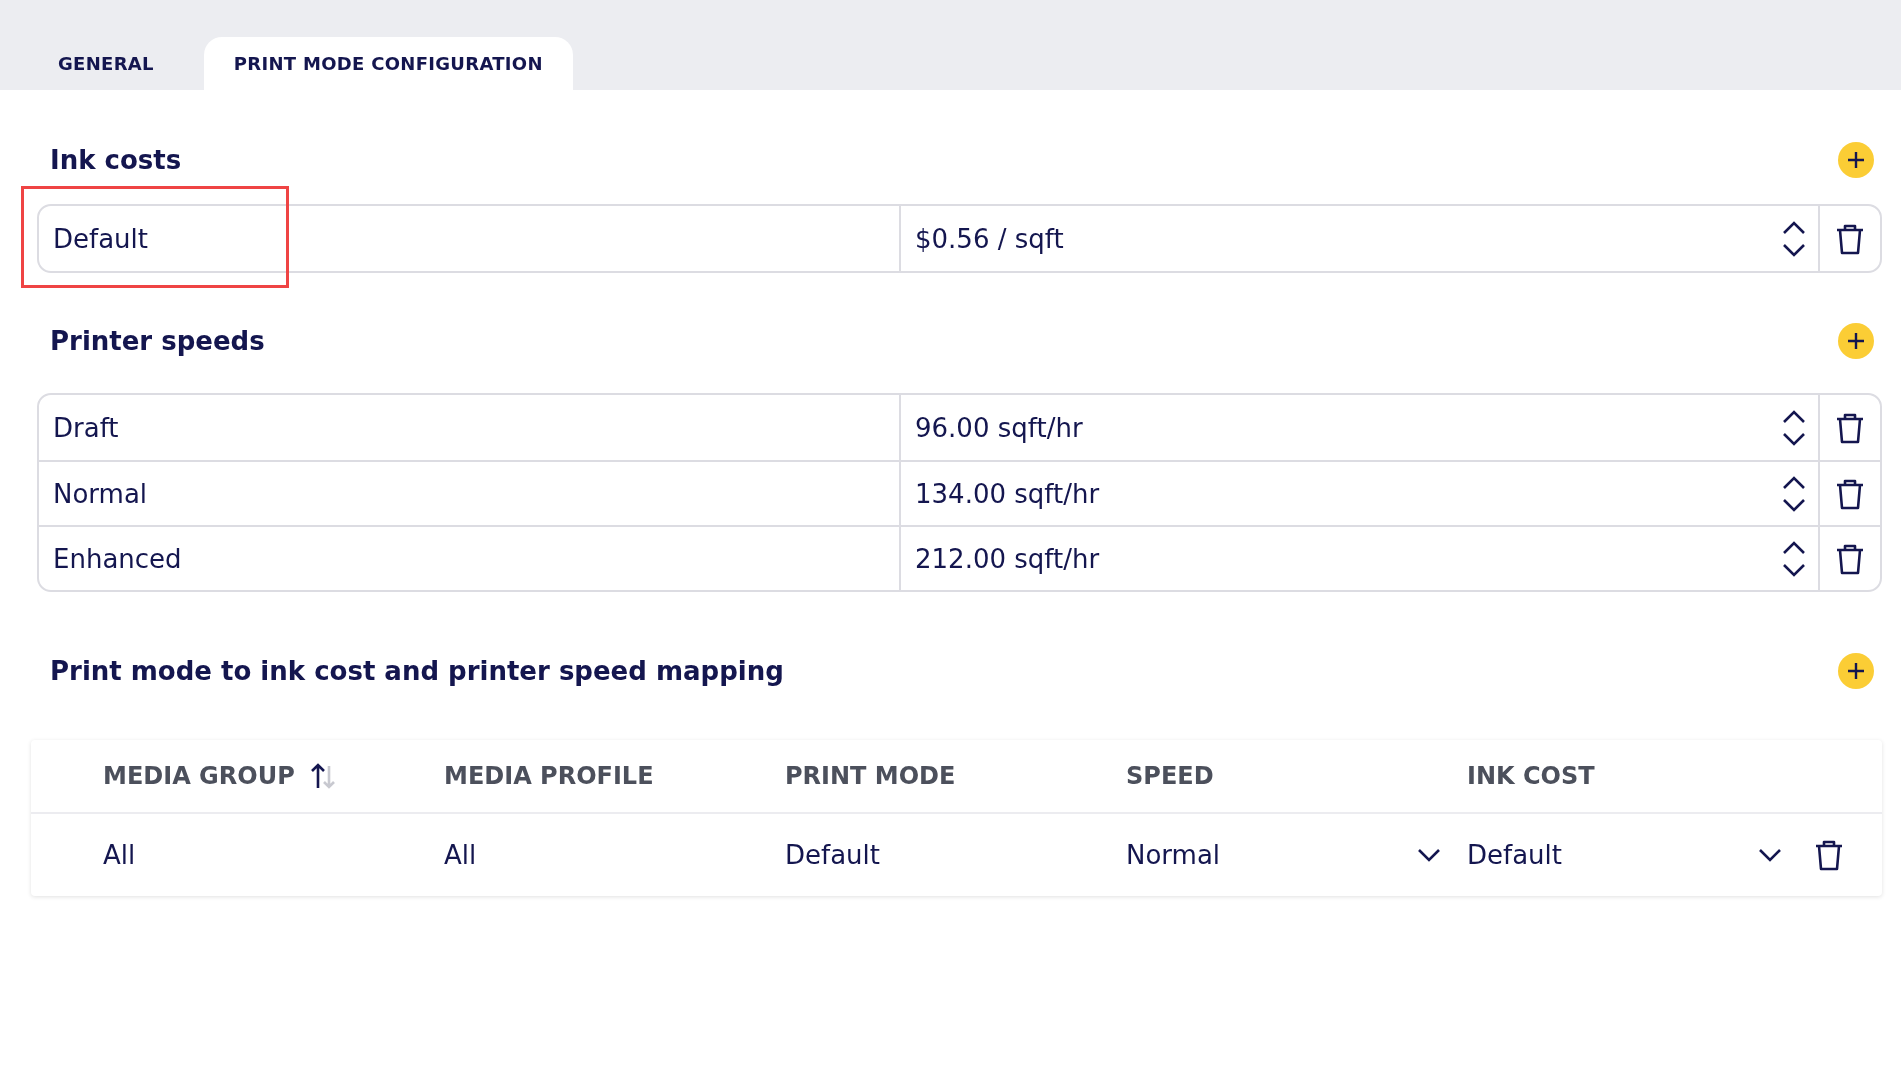 Image resolution: width=1901 pixels, height=1086 pixels. Describe the element at coordinates (470, 238) in the screenshot. I see `name-cell: Default` at that location.